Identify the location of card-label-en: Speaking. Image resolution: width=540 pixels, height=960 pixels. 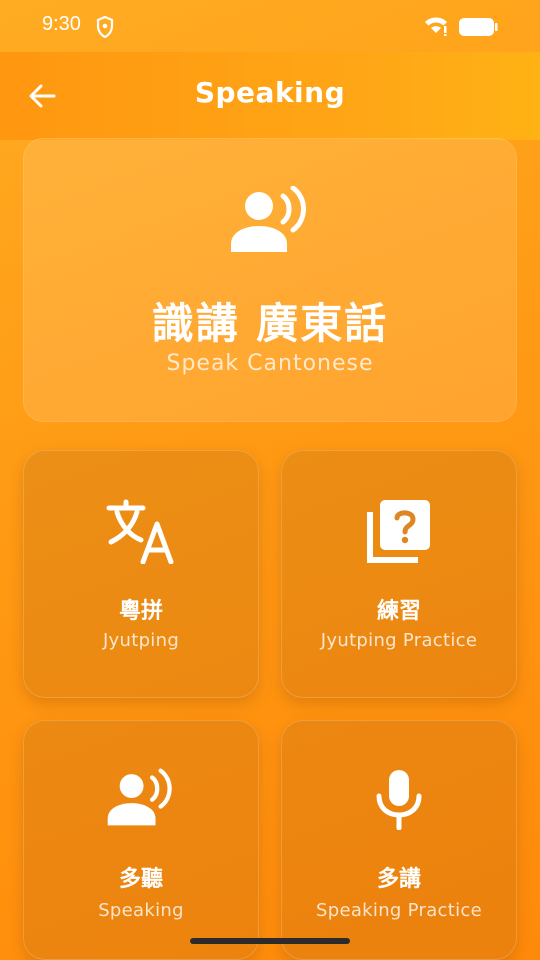
(141, 910).